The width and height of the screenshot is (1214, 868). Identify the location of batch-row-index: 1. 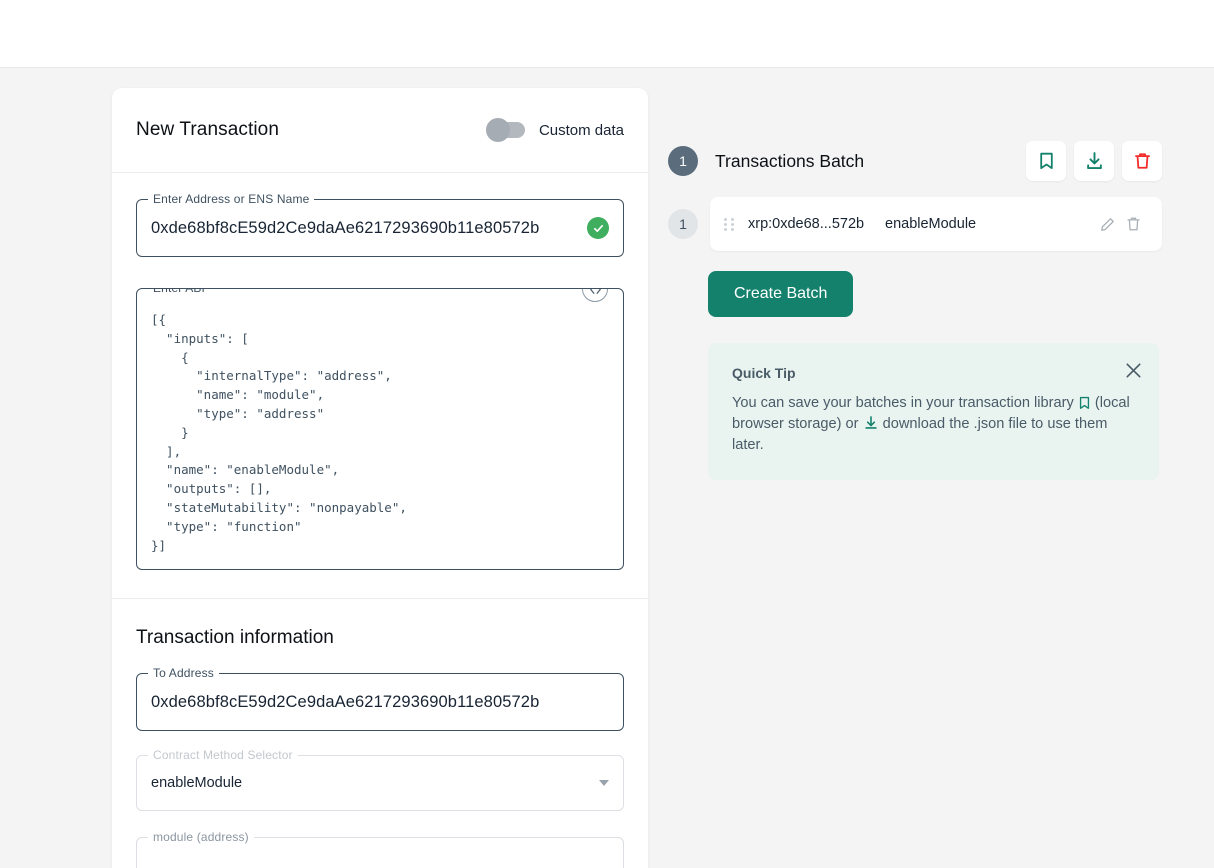
(683, 224).